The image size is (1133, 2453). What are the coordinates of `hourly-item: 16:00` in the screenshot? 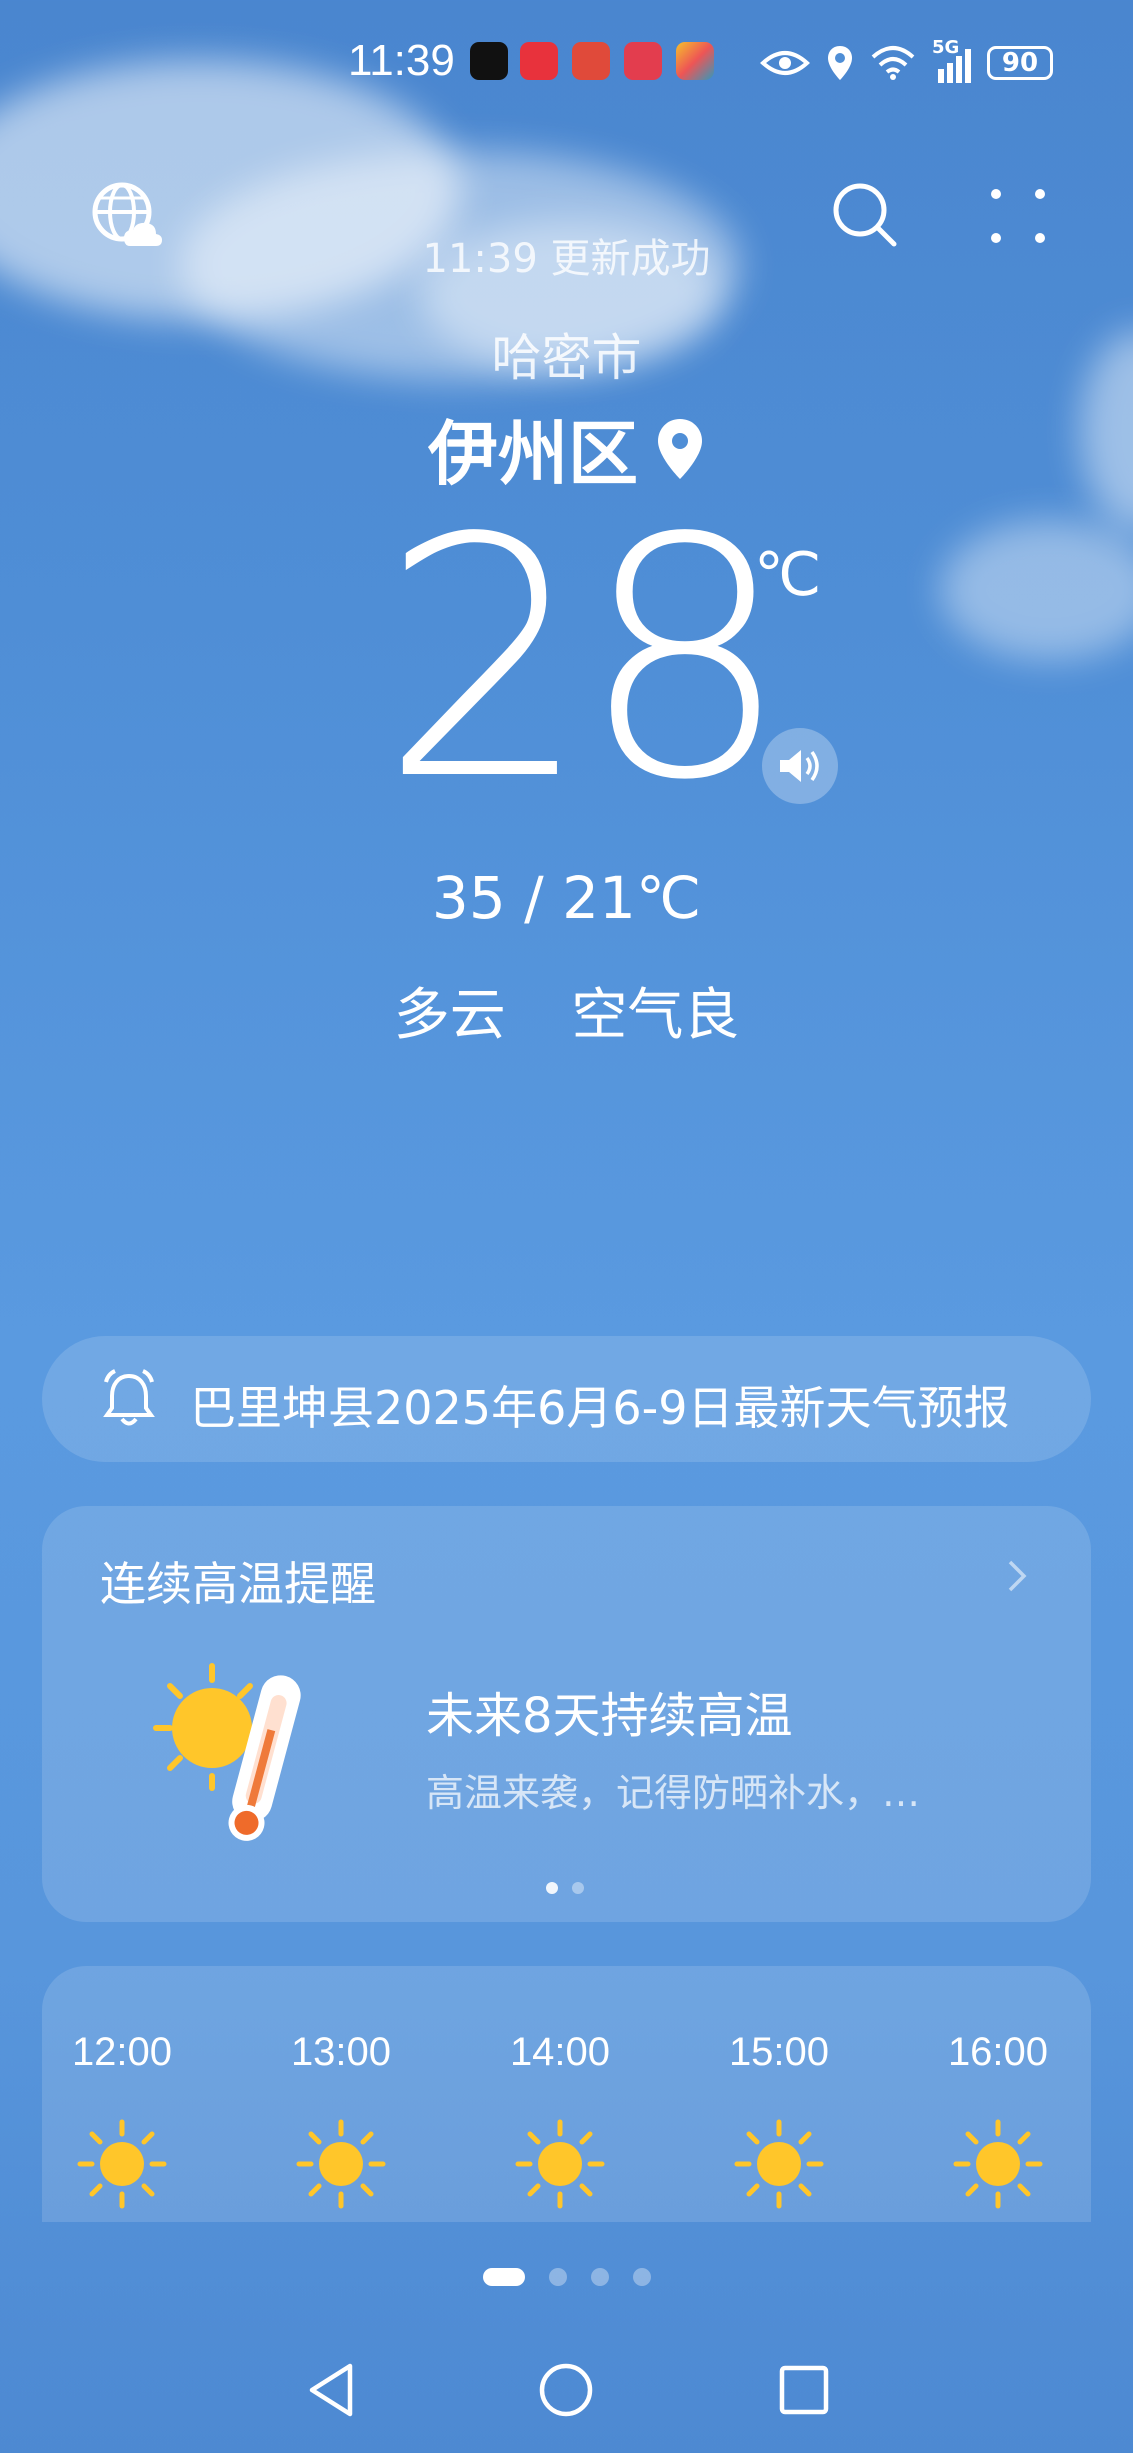 It's located at (998, 2052).